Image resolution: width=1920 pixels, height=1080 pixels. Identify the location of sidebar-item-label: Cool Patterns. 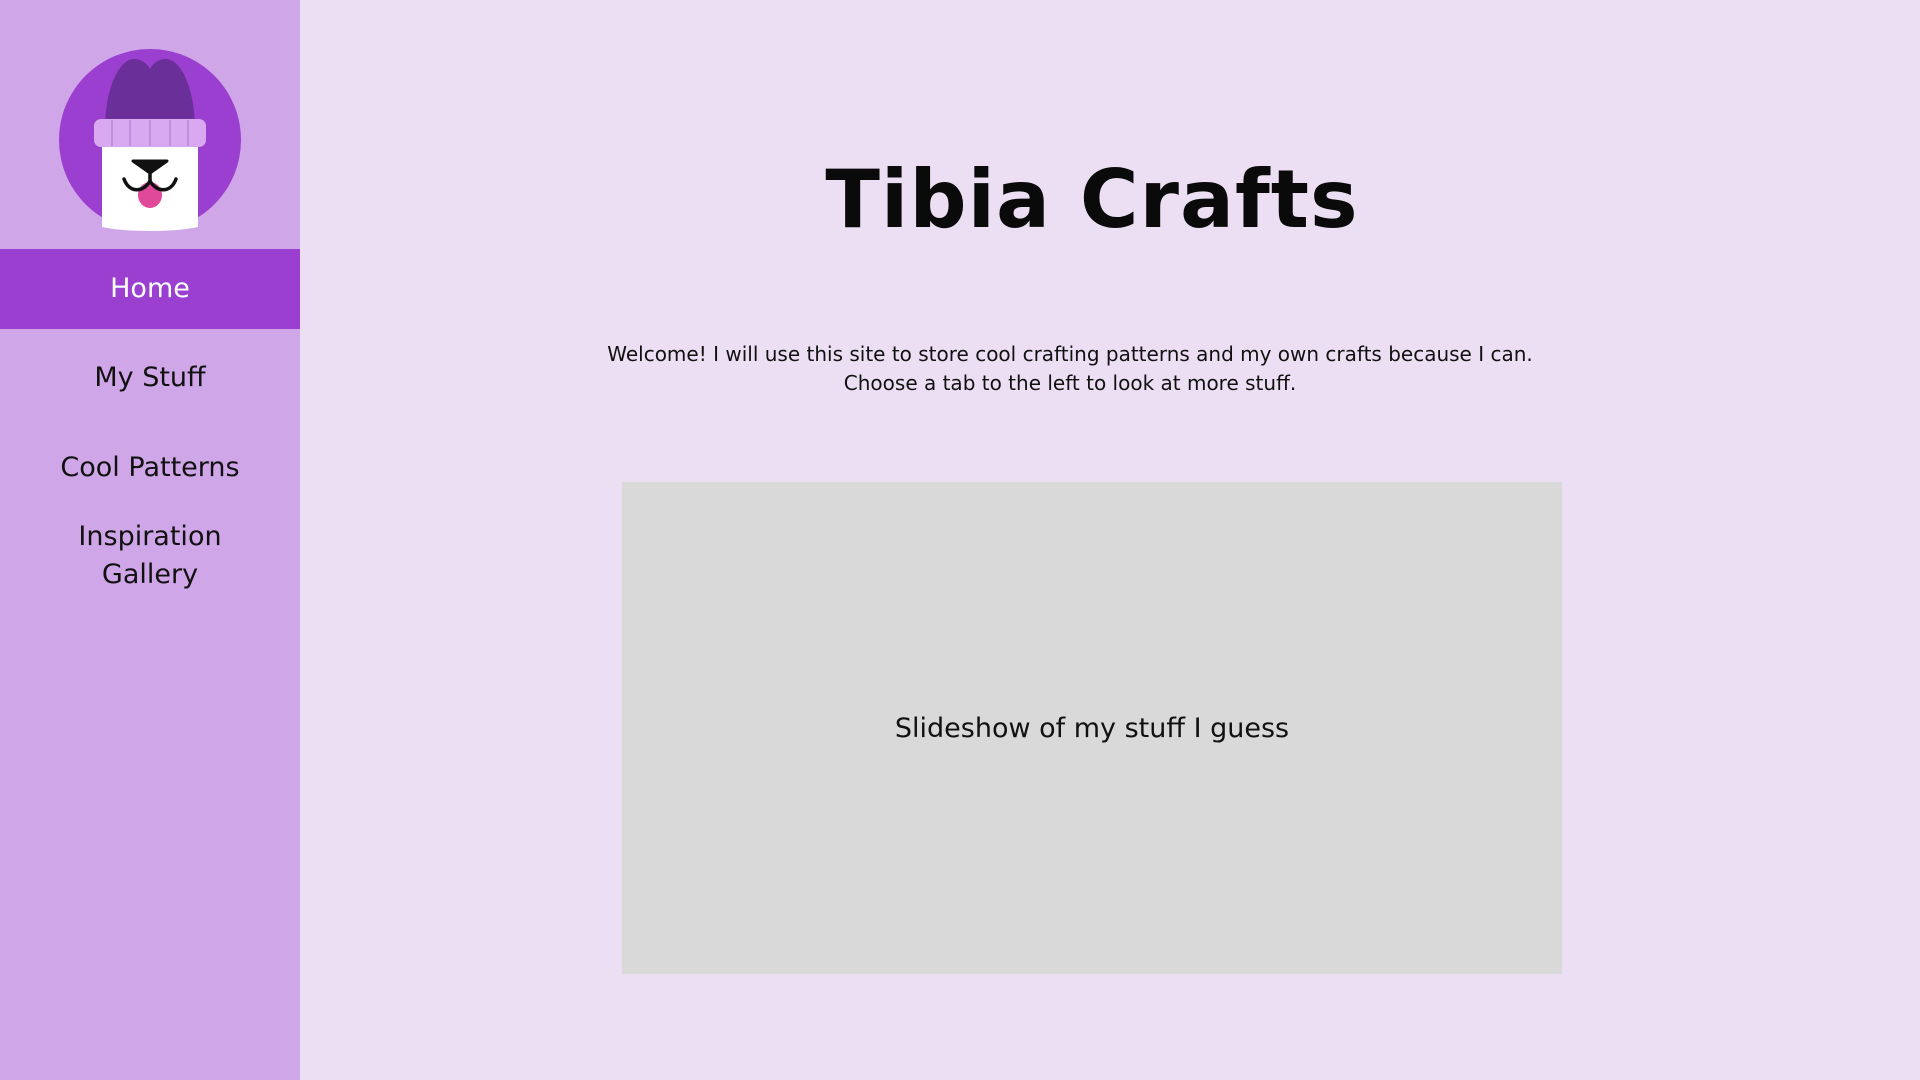
(150, 467).